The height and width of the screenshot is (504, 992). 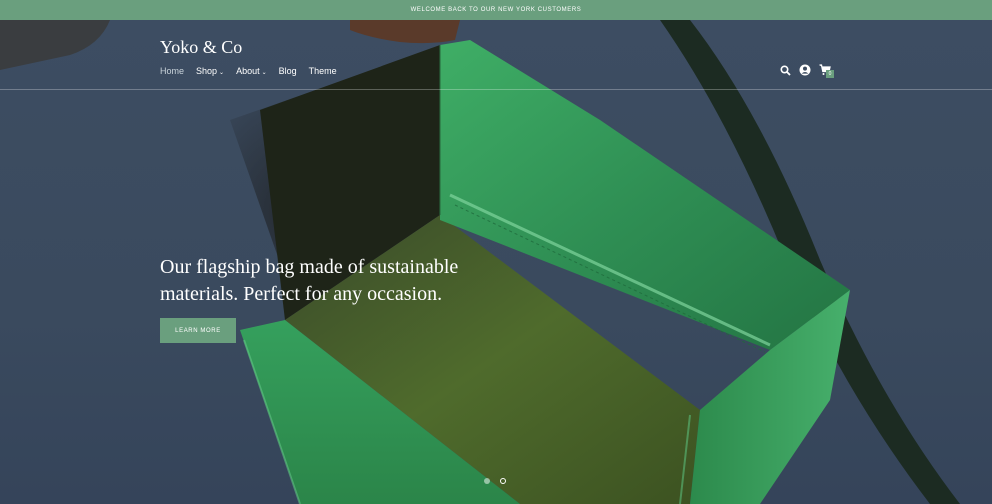 What do you see at coordinates (495, 481) in the screenshot?
I see `slideshow-dots` at bounding box center [495, 481].